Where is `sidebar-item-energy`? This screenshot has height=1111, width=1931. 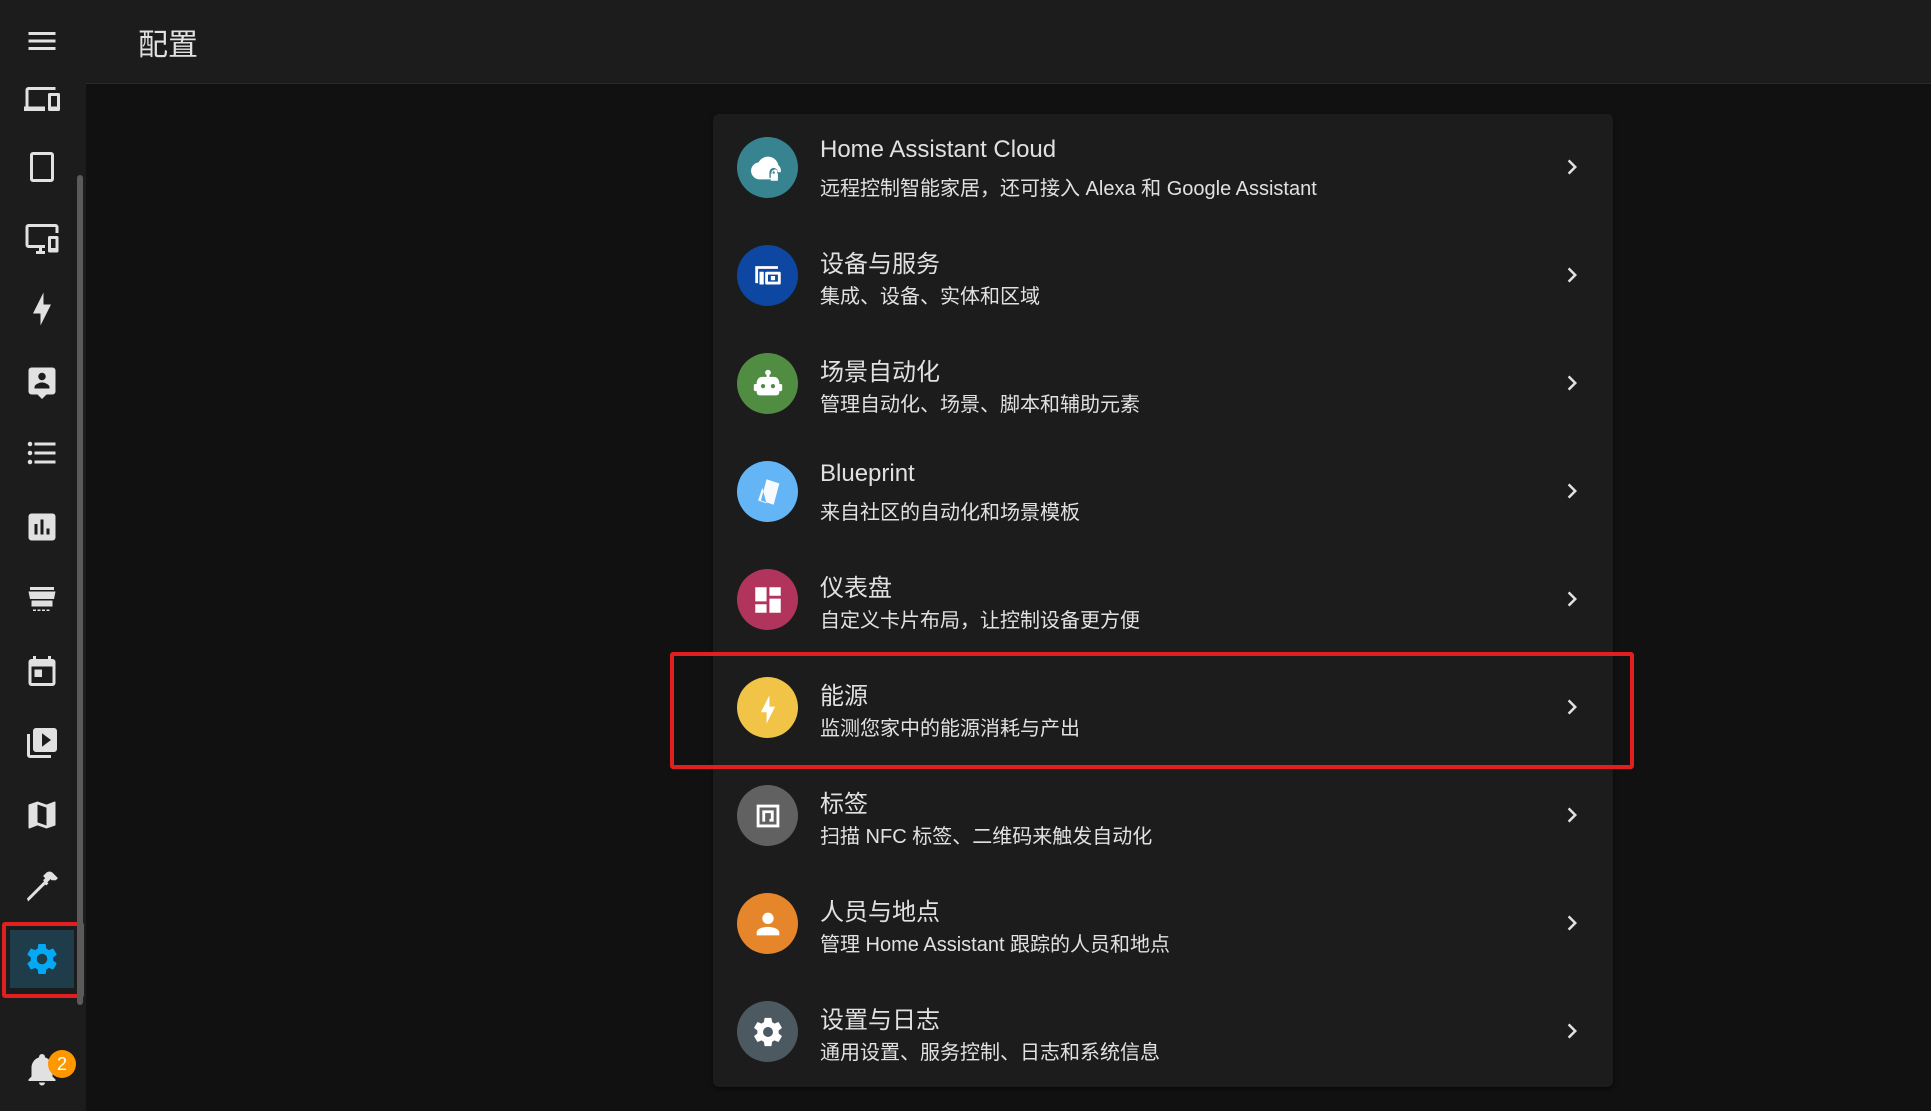 sidebar-item-energy is located at coordinates (42, 309).